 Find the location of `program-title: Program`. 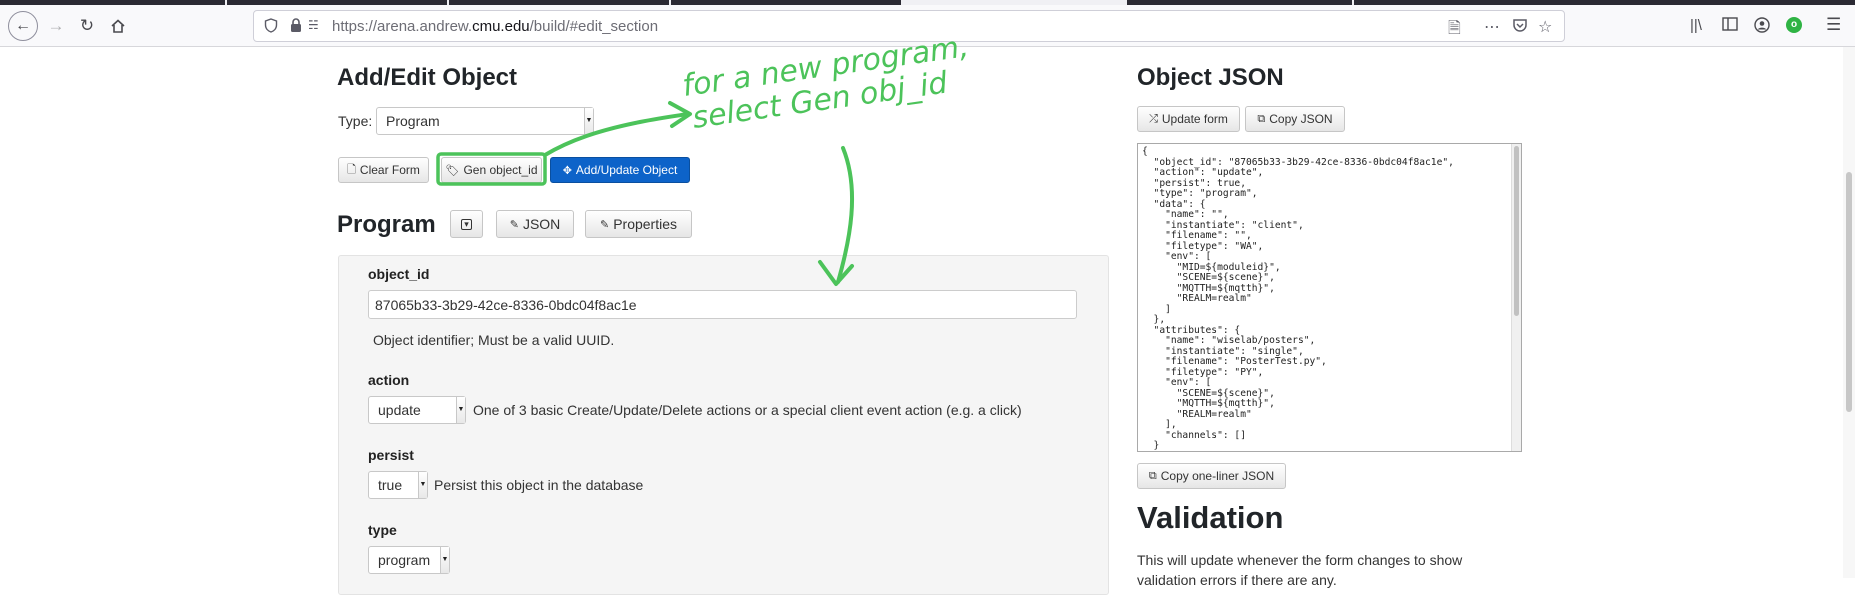

program-title: Program is located at coordinates (386, 224).